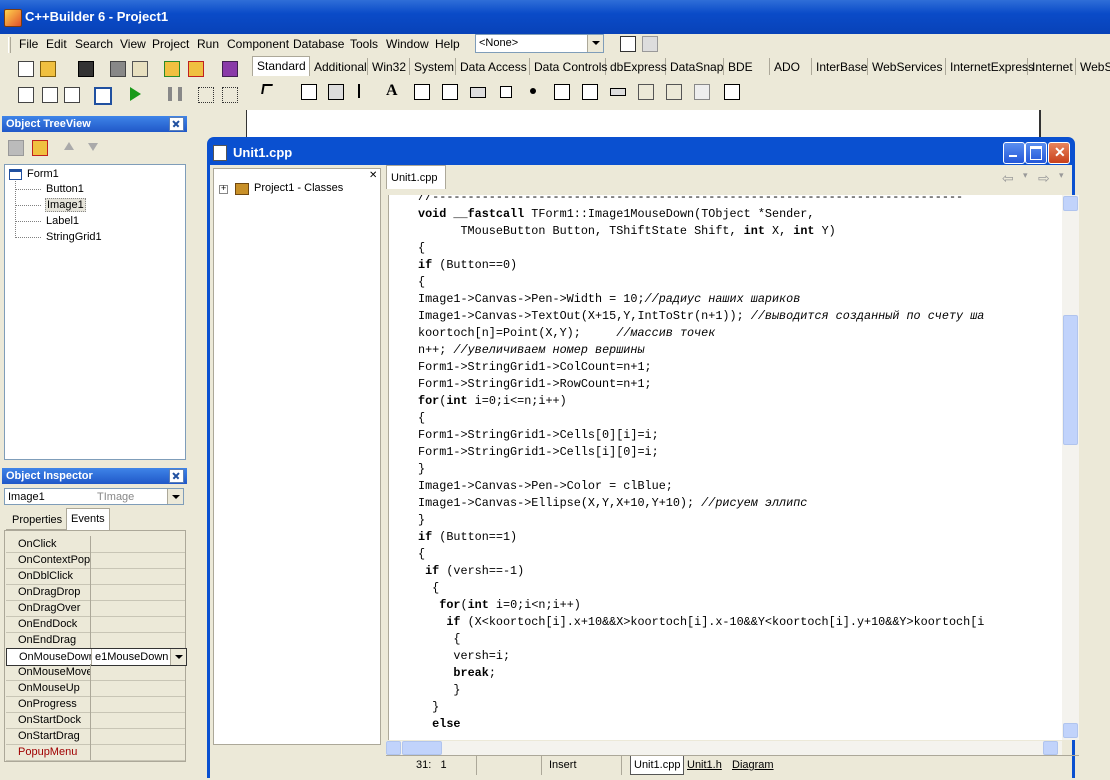 The height and width of the screenshot is (780, 1110). Describe the element at coordinates (393, 748) in the screenshot. I see `scroll-left-icon` at that location.